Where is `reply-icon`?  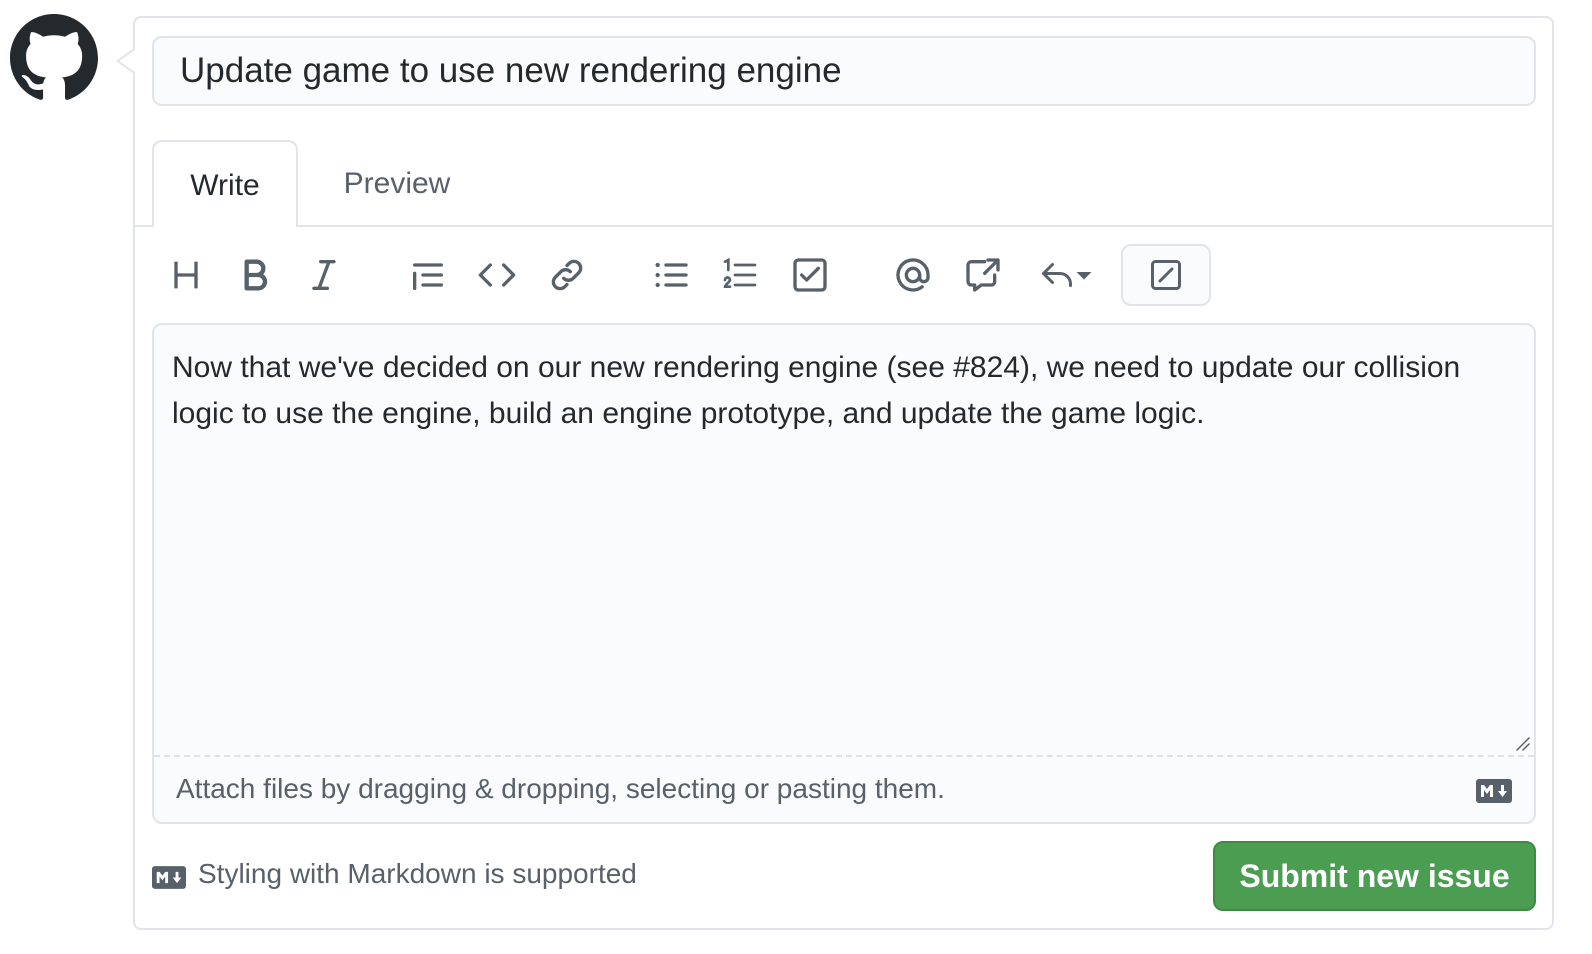
reply-icon is located at coordinates (1057, 275).